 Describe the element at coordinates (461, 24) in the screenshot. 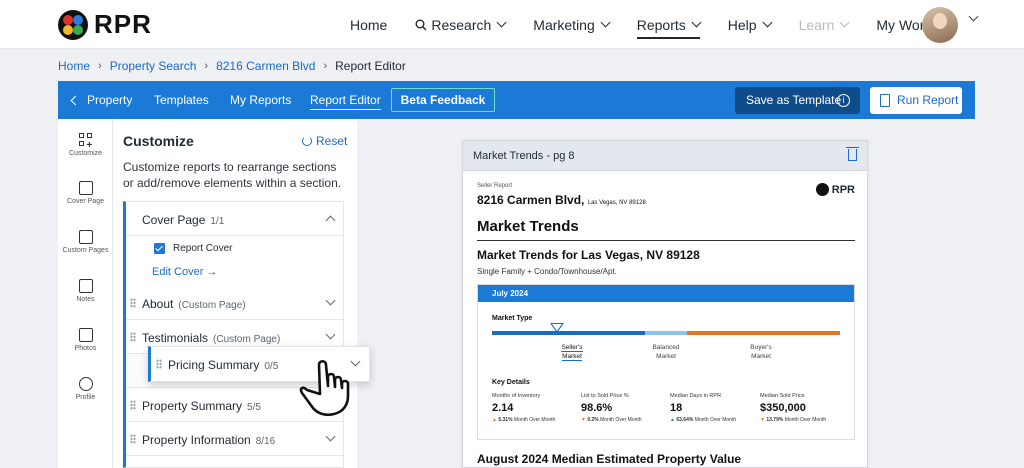

I see `nav-research: Research` at that location.